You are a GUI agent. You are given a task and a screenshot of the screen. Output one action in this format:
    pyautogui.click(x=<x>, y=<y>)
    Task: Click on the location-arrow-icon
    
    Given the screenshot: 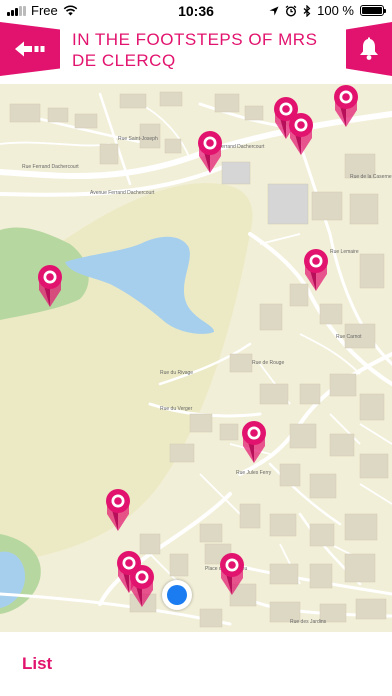 What is the action you would take?
    pyautogui.click(x=274, y=10)
    